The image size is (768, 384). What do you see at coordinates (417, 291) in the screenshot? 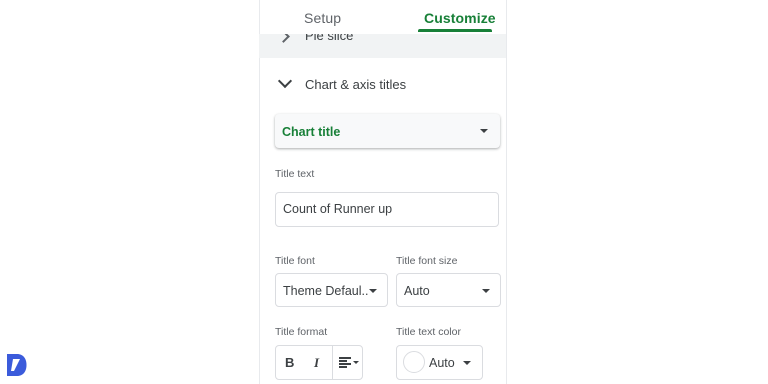
I see `title-font-size-value: Auto` at bounding box center [417, 291].